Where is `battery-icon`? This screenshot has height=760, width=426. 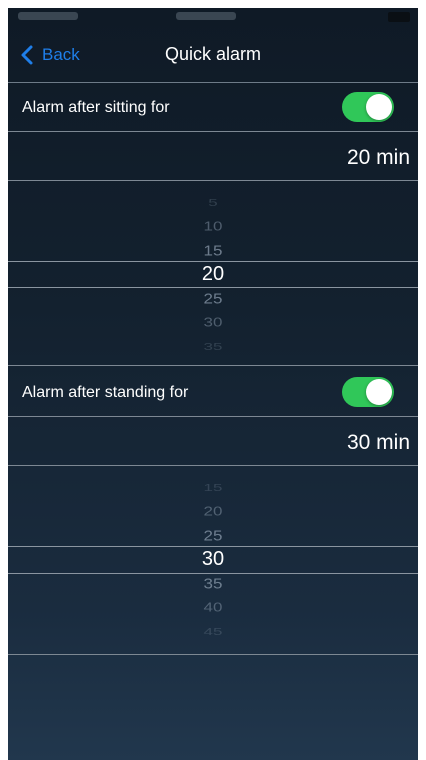
battery-icon is located at coordinates (399, 17).